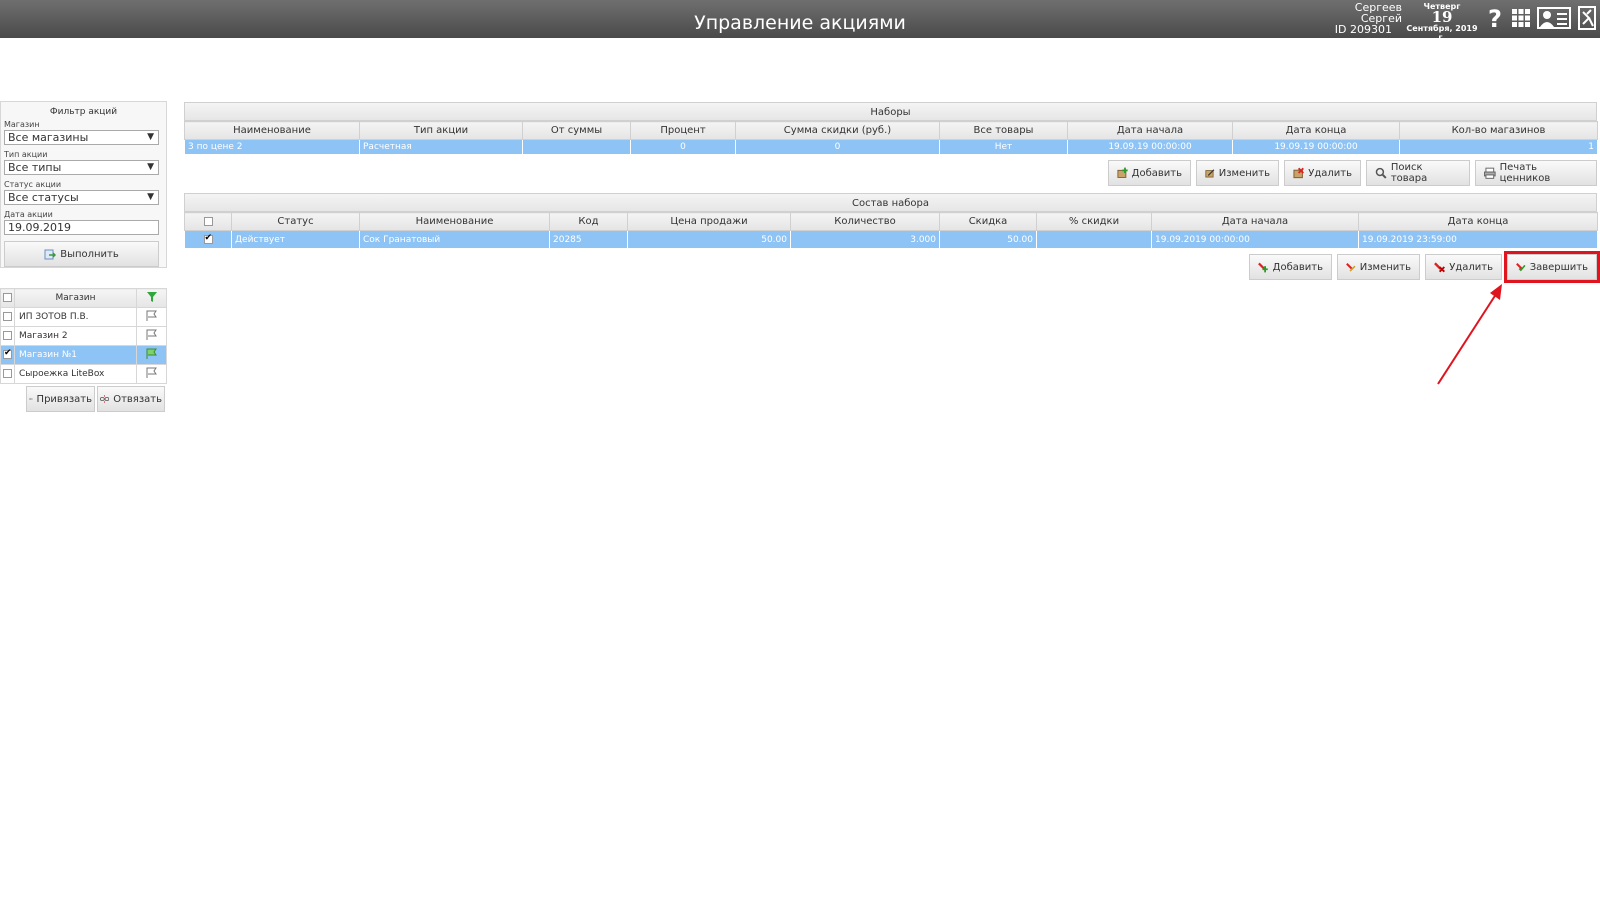 This screenshot has width=1600, height=900. I want to click on exit-icon, so click(1587, 18).